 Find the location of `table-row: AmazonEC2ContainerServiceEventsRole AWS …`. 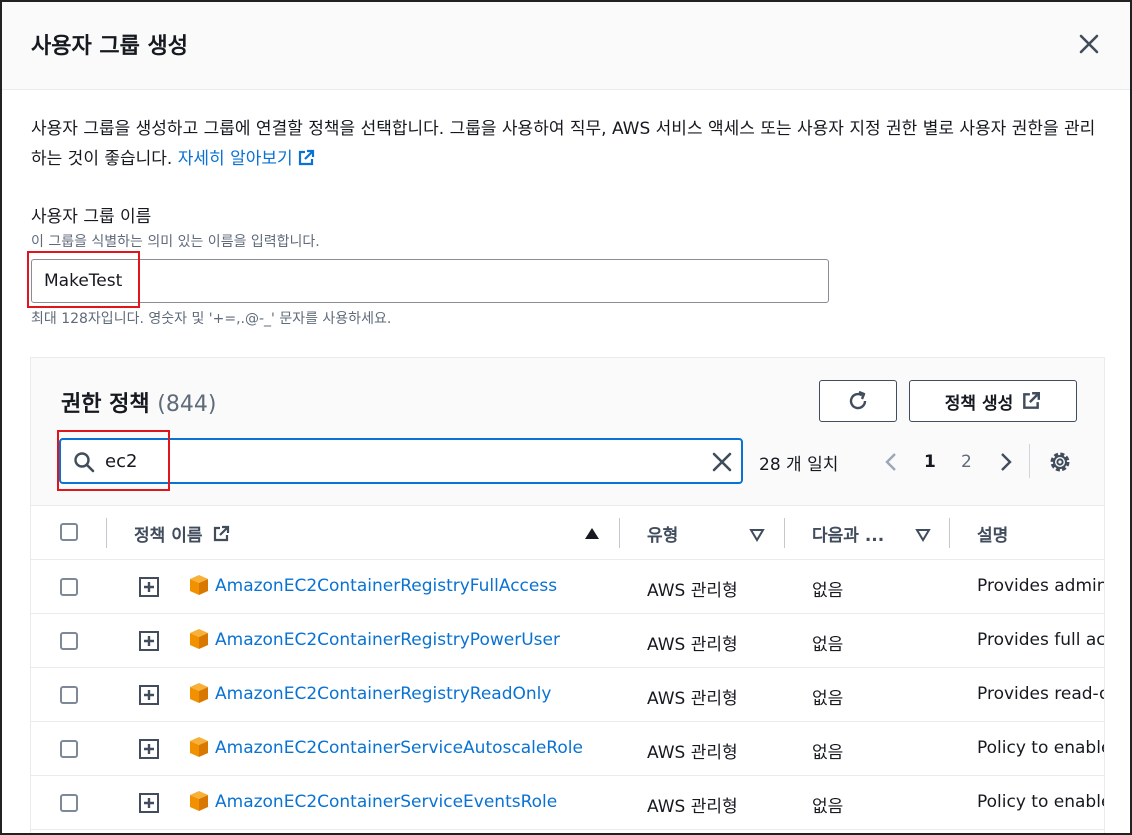

table-row: AmazonEC2ContainerServiceEventsRole AWS … is located at coordinates (567, 803).